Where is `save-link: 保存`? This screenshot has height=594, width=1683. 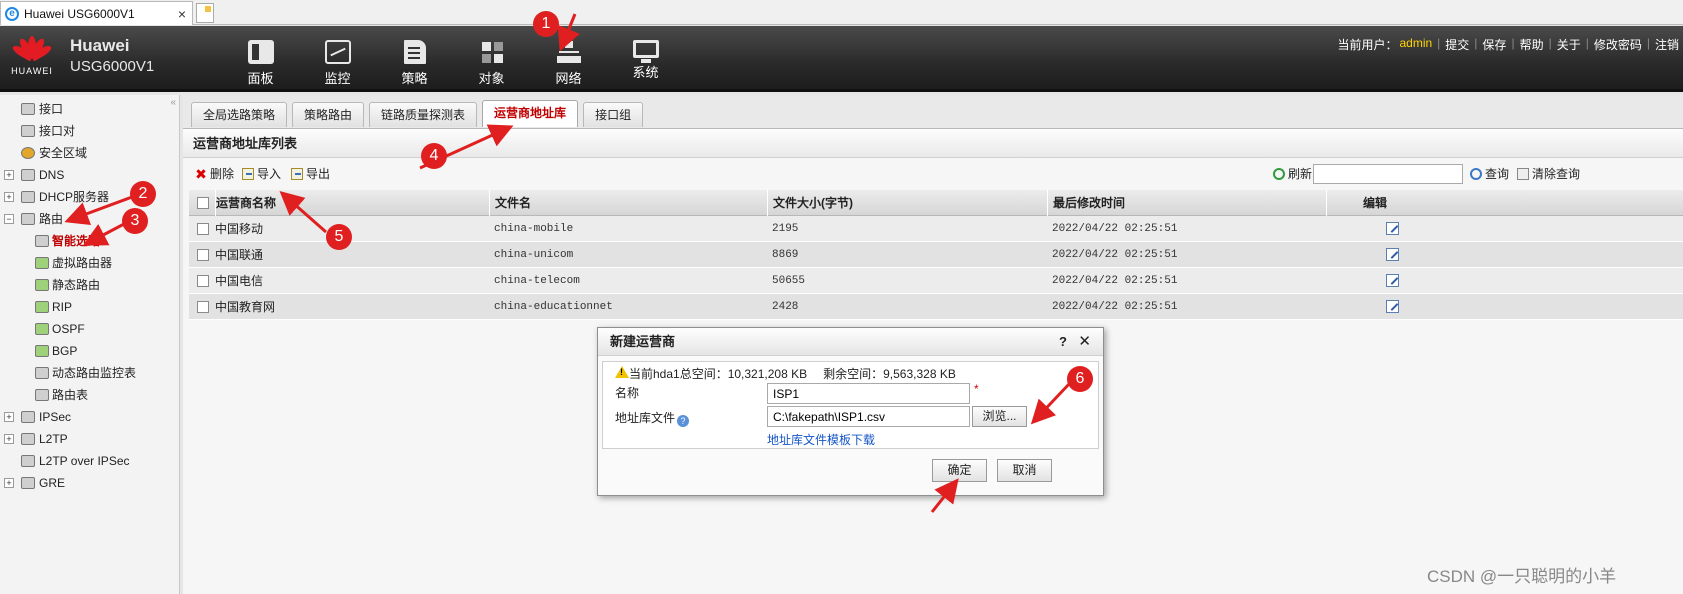
save-link: 保存 is located at coordinates (1494, 44).